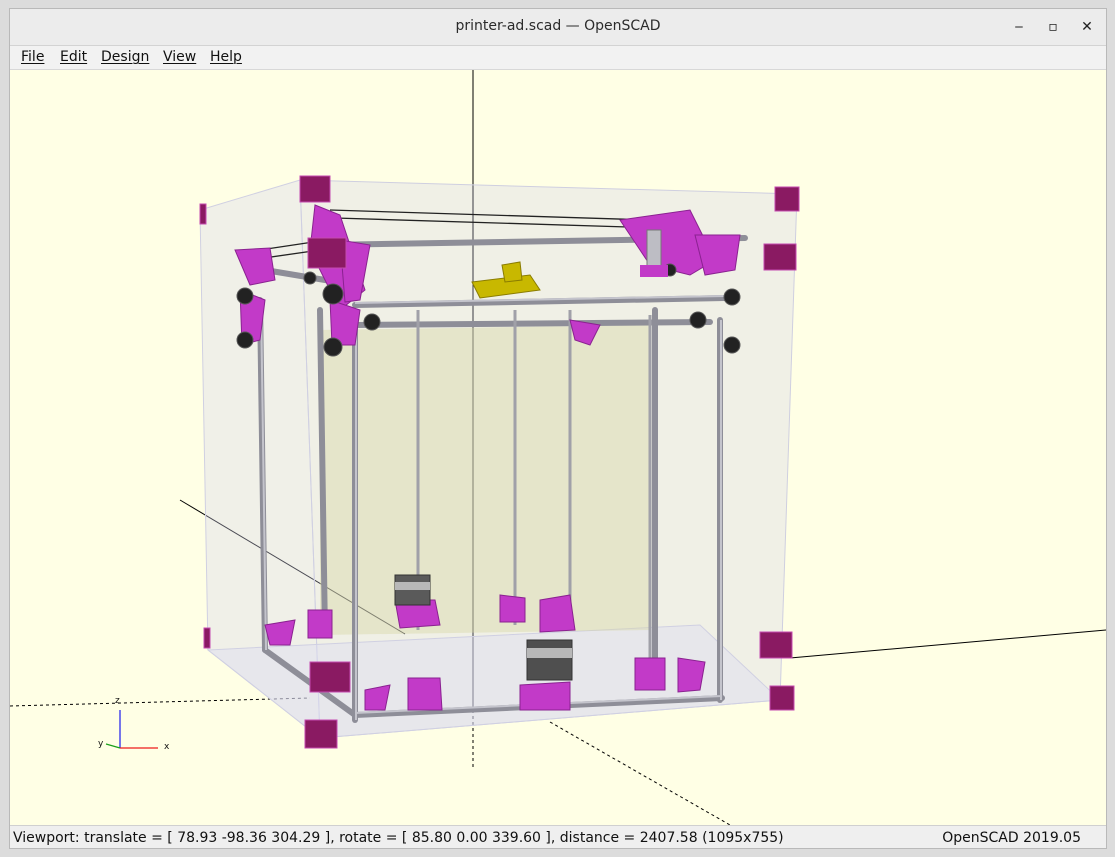 The width and height of the screenshot is (1115, 857). What do you see at coordinates (1087, 27) in the screenshot?
I see `close-button: ✕` at bounding box center [1087, 27].